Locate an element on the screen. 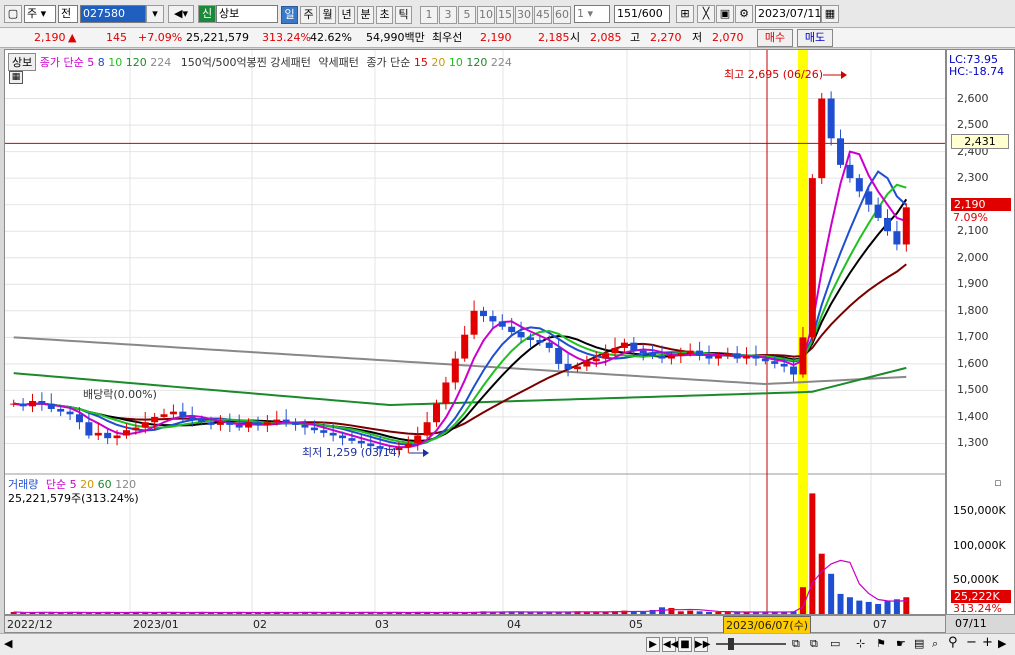 The height and width of the screenshot is (655, 1015). period-minute-tab: 분 is located at coordinates (365, 15).